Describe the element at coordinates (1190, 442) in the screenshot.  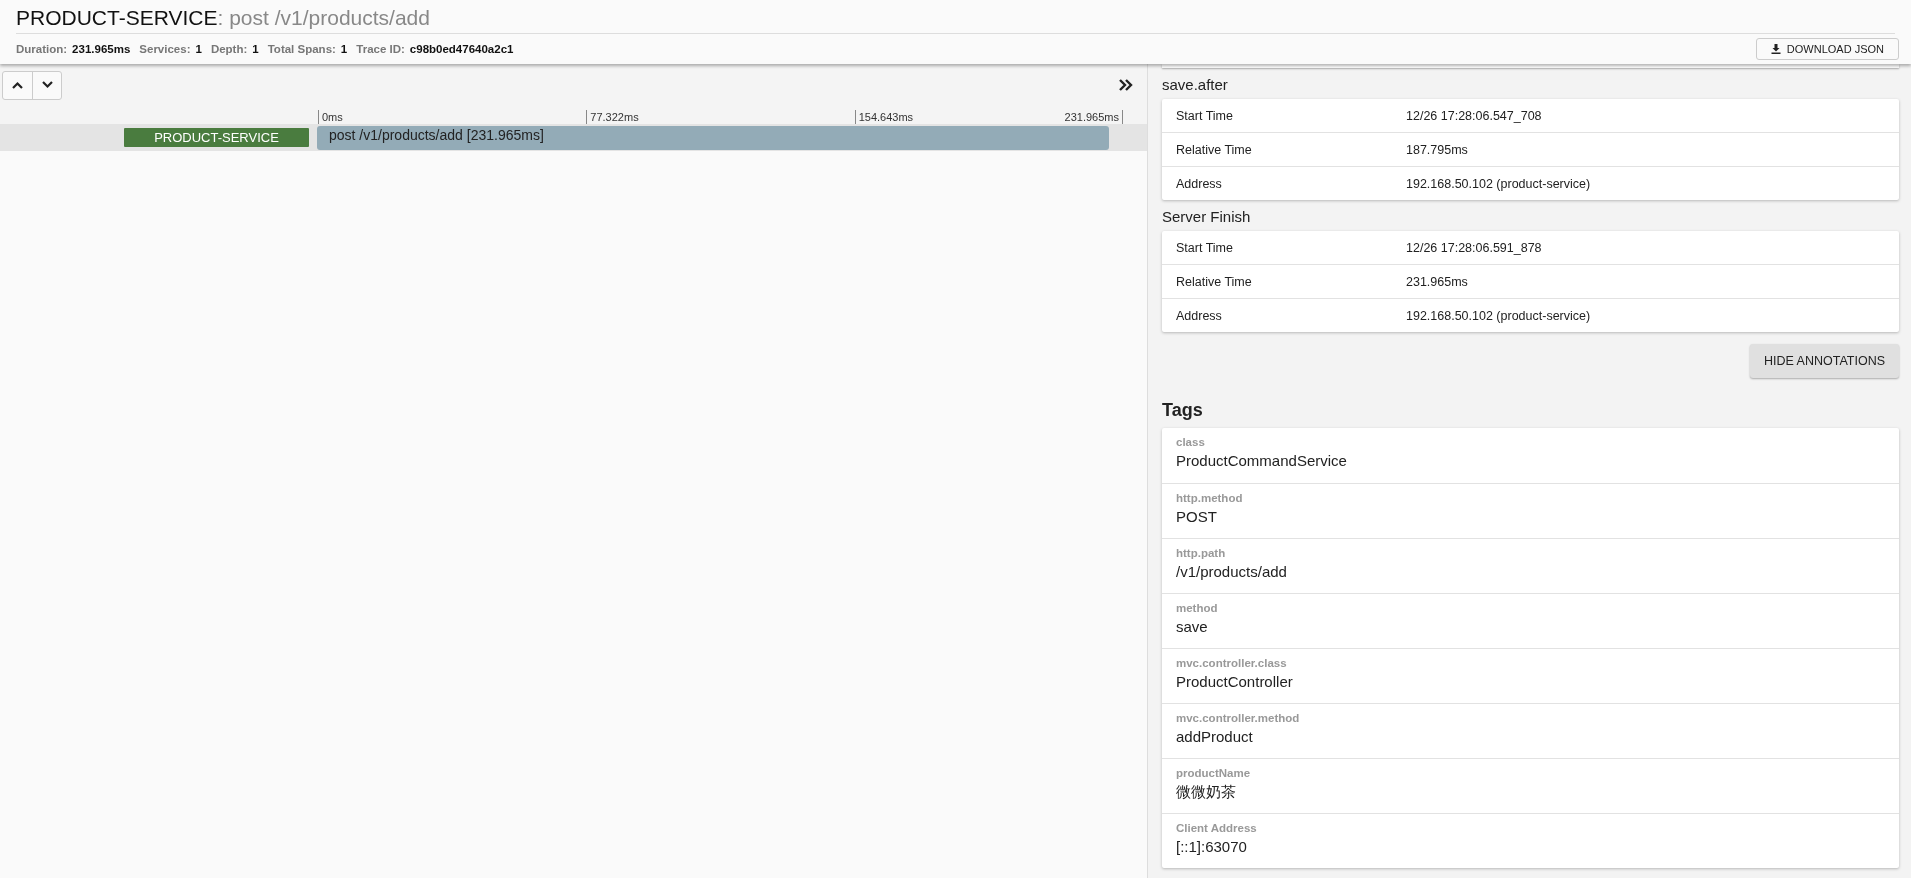
I see `tag-key: class` at that location.